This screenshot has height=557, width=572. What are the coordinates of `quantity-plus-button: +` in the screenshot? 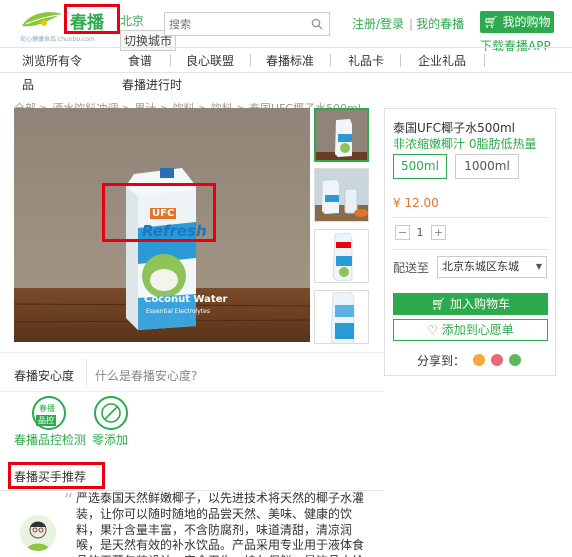 It's located at (438, 232).